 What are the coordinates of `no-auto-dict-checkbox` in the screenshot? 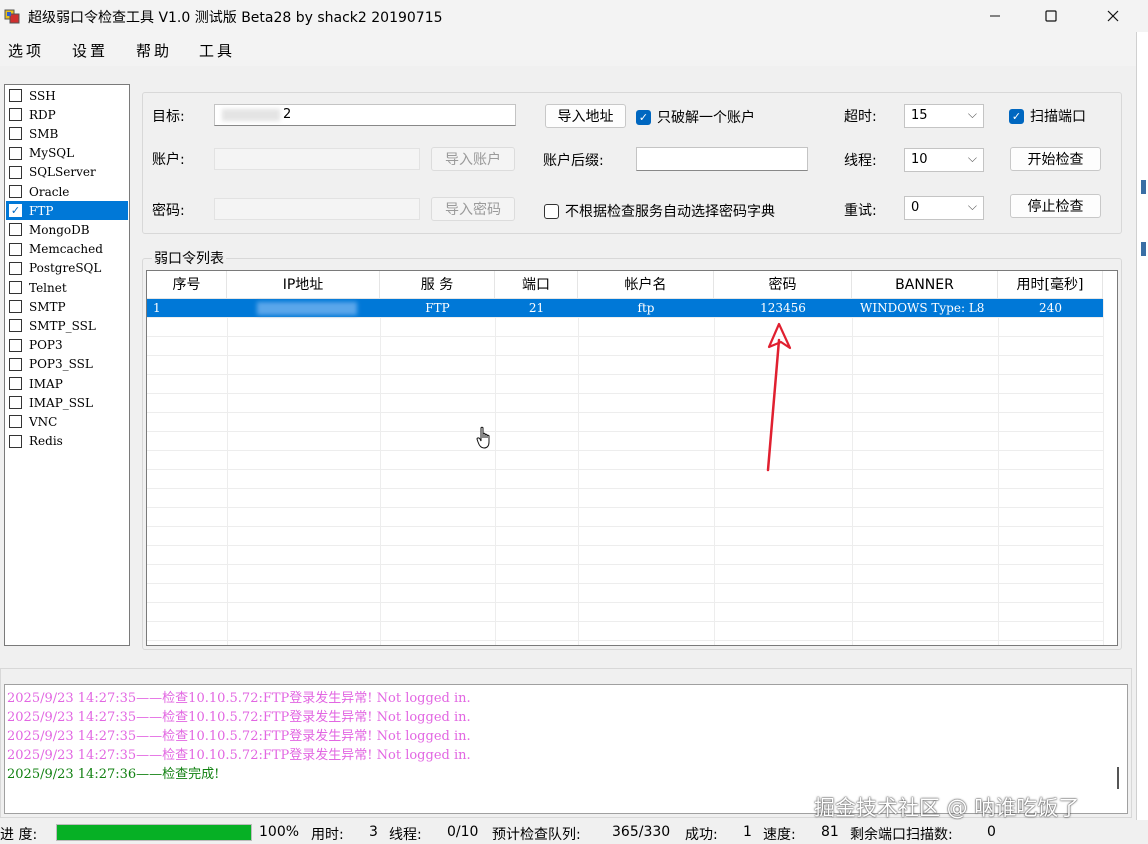 It's located at (551, 211).